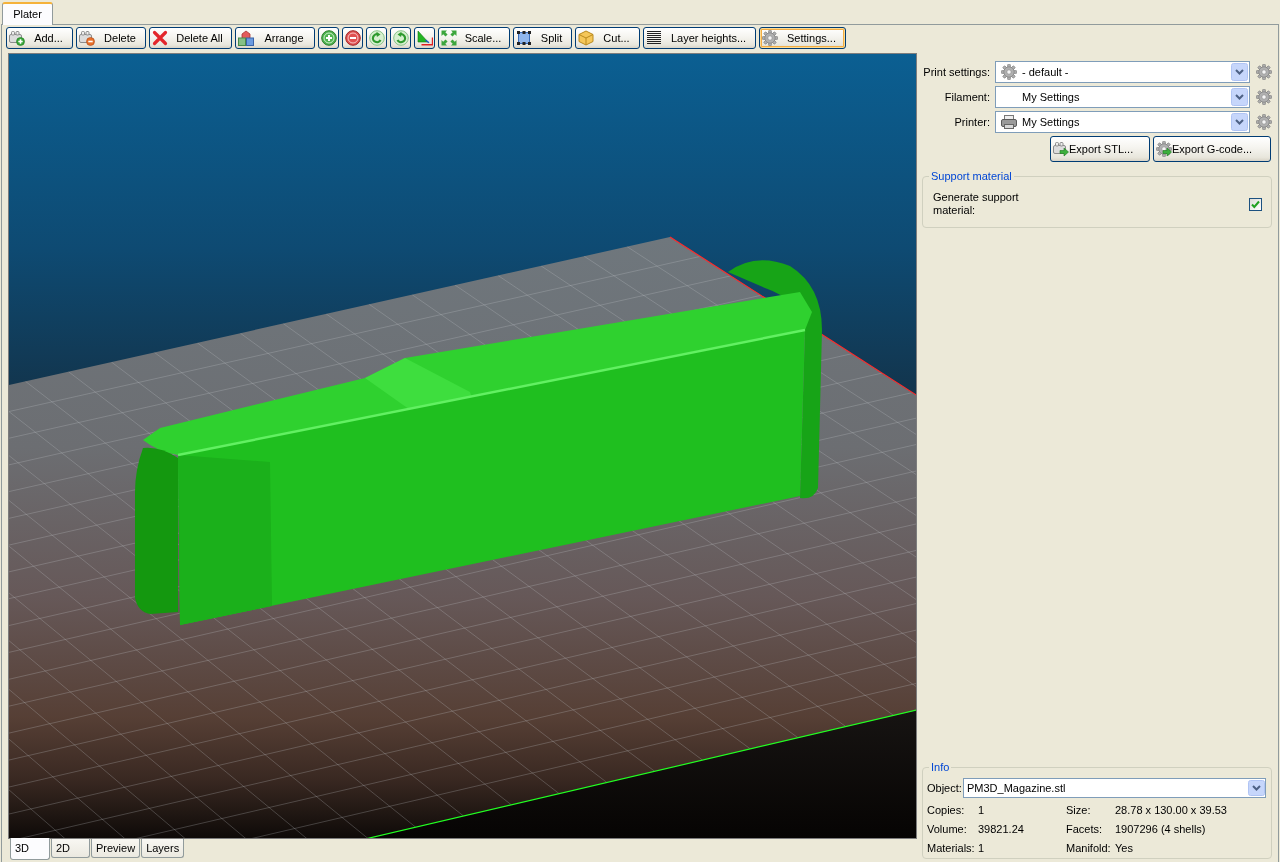  I want to click on cross-icon, so click(160, 38).